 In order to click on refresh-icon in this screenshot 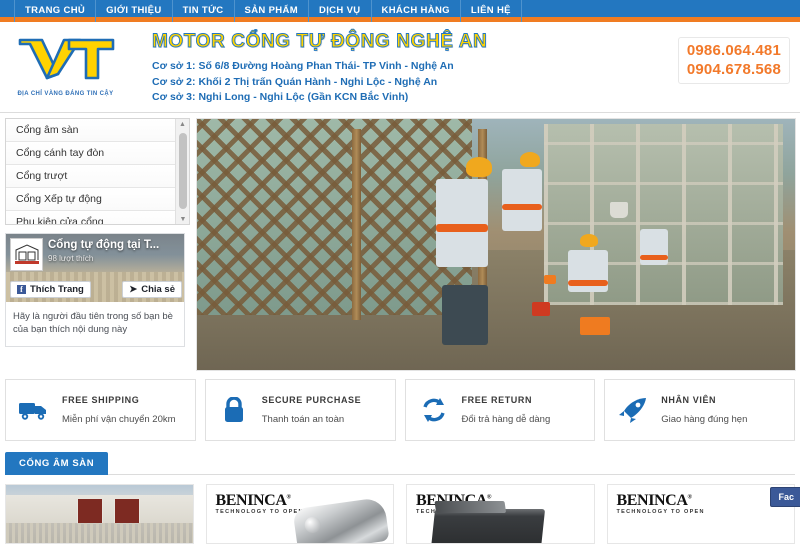, I will do `click(434, 410)`.